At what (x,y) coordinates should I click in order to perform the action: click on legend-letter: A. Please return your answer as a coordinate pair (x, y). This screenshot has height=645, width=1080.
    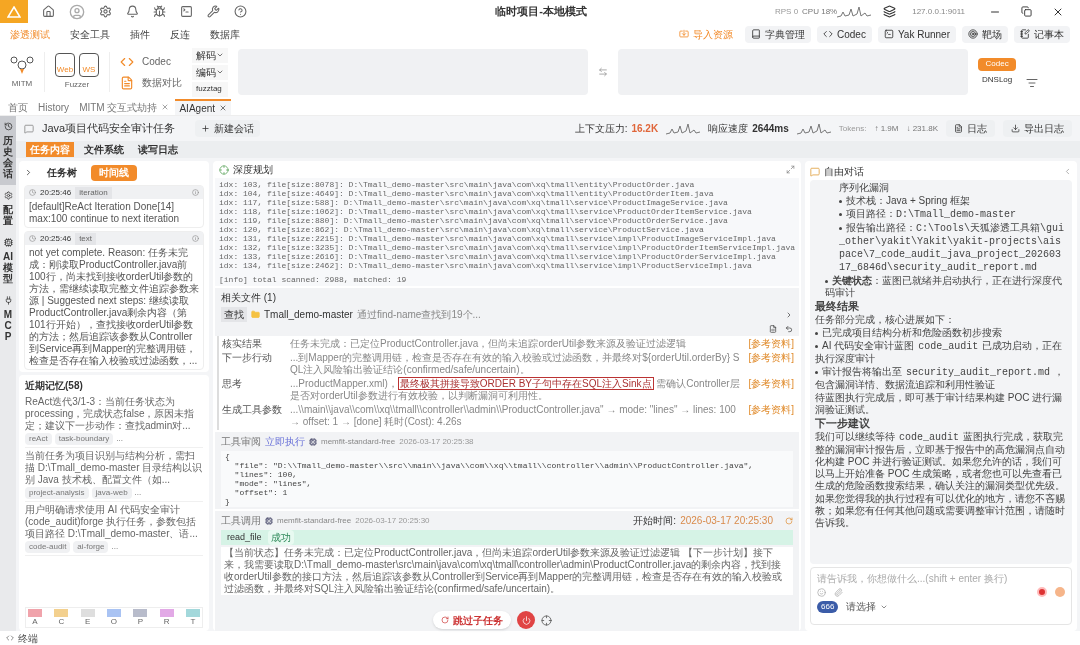
    Looking at the image, I should click on (35, 621).